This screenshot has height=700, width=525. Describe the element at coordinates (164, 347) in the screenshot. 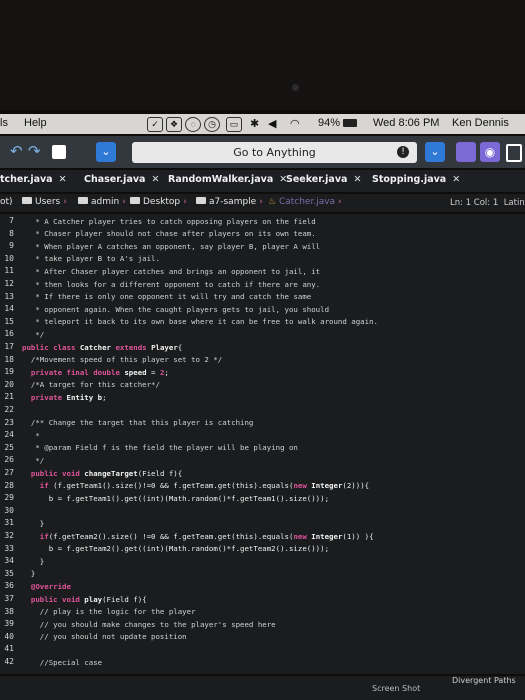

I see `code-token: Player` at that location.